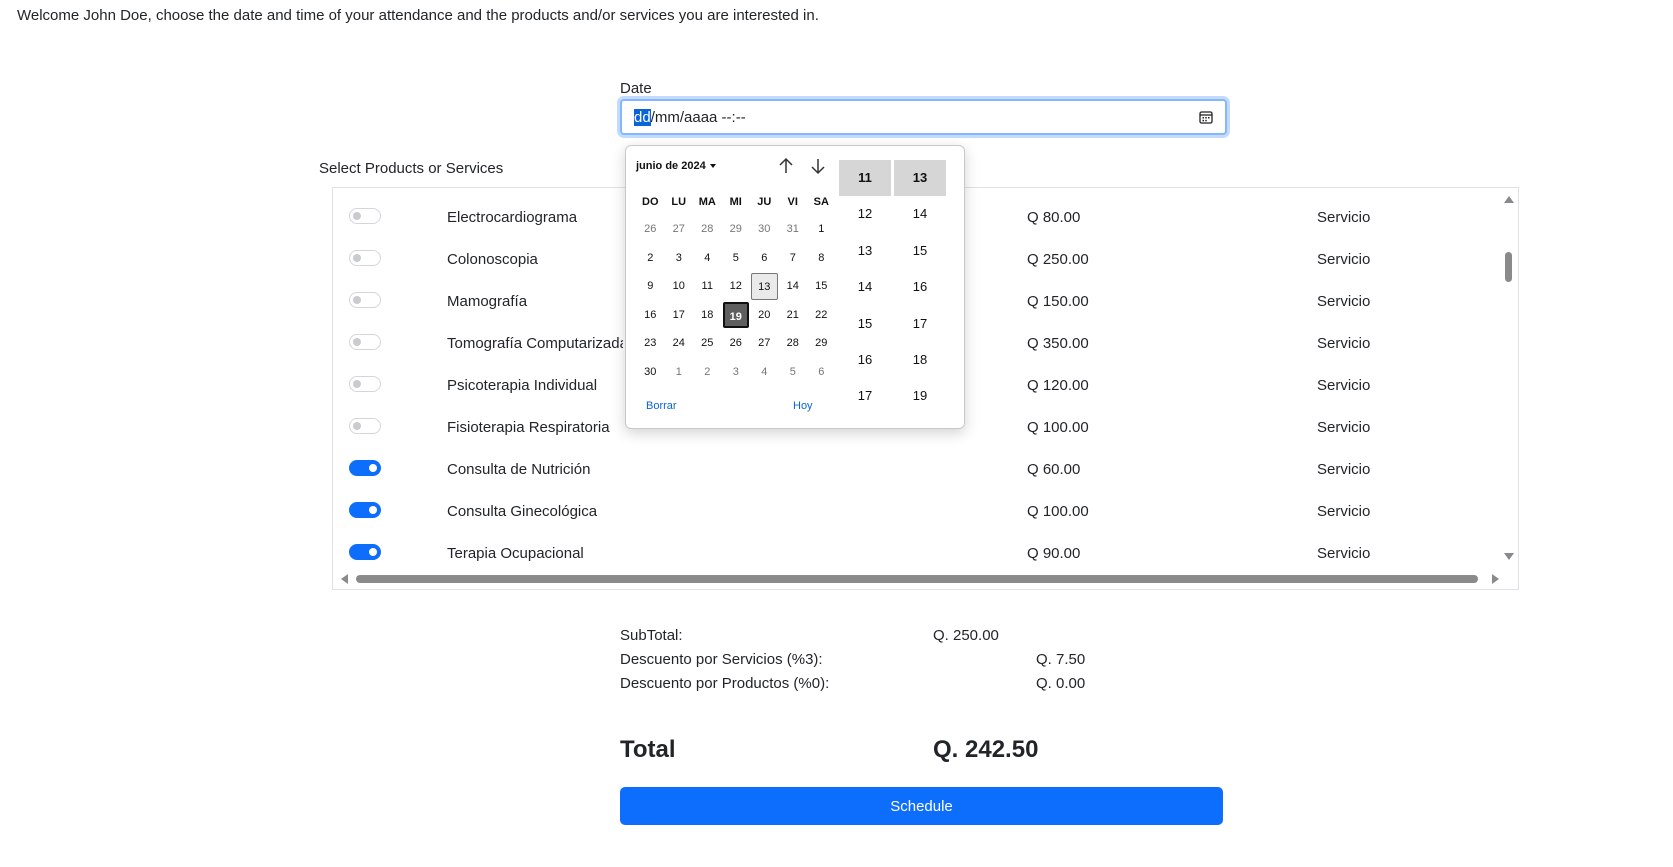 This screenshot has width=1673, height=867. Describe the element at coordinates (1509, 199) in the screenshot. I see `scroll-up-icon` at that location.